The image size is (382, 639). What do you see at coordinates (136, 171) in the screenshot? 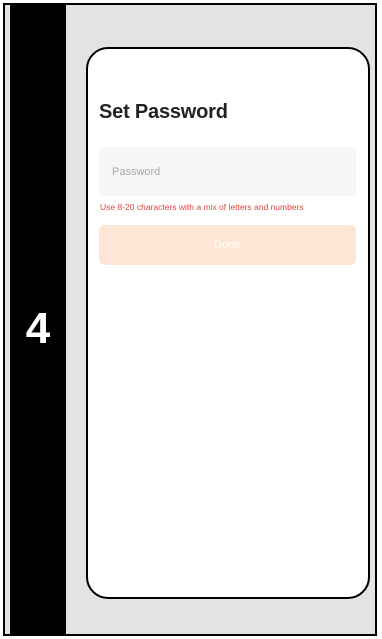
I see `password-placeholder: Password` at bounding box center [136, 171].